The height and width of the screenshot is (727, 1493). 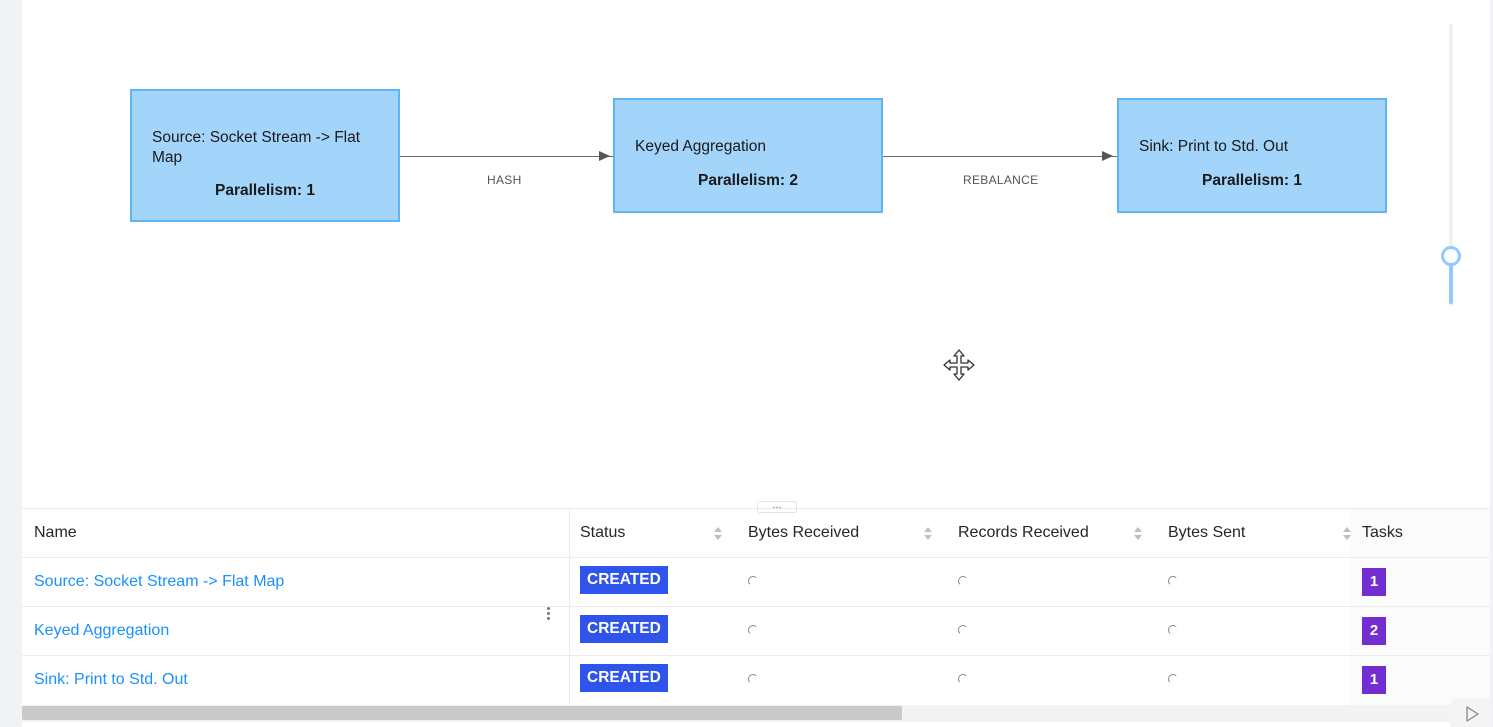 I want to click on column-divider, so click(x=569, y=607).